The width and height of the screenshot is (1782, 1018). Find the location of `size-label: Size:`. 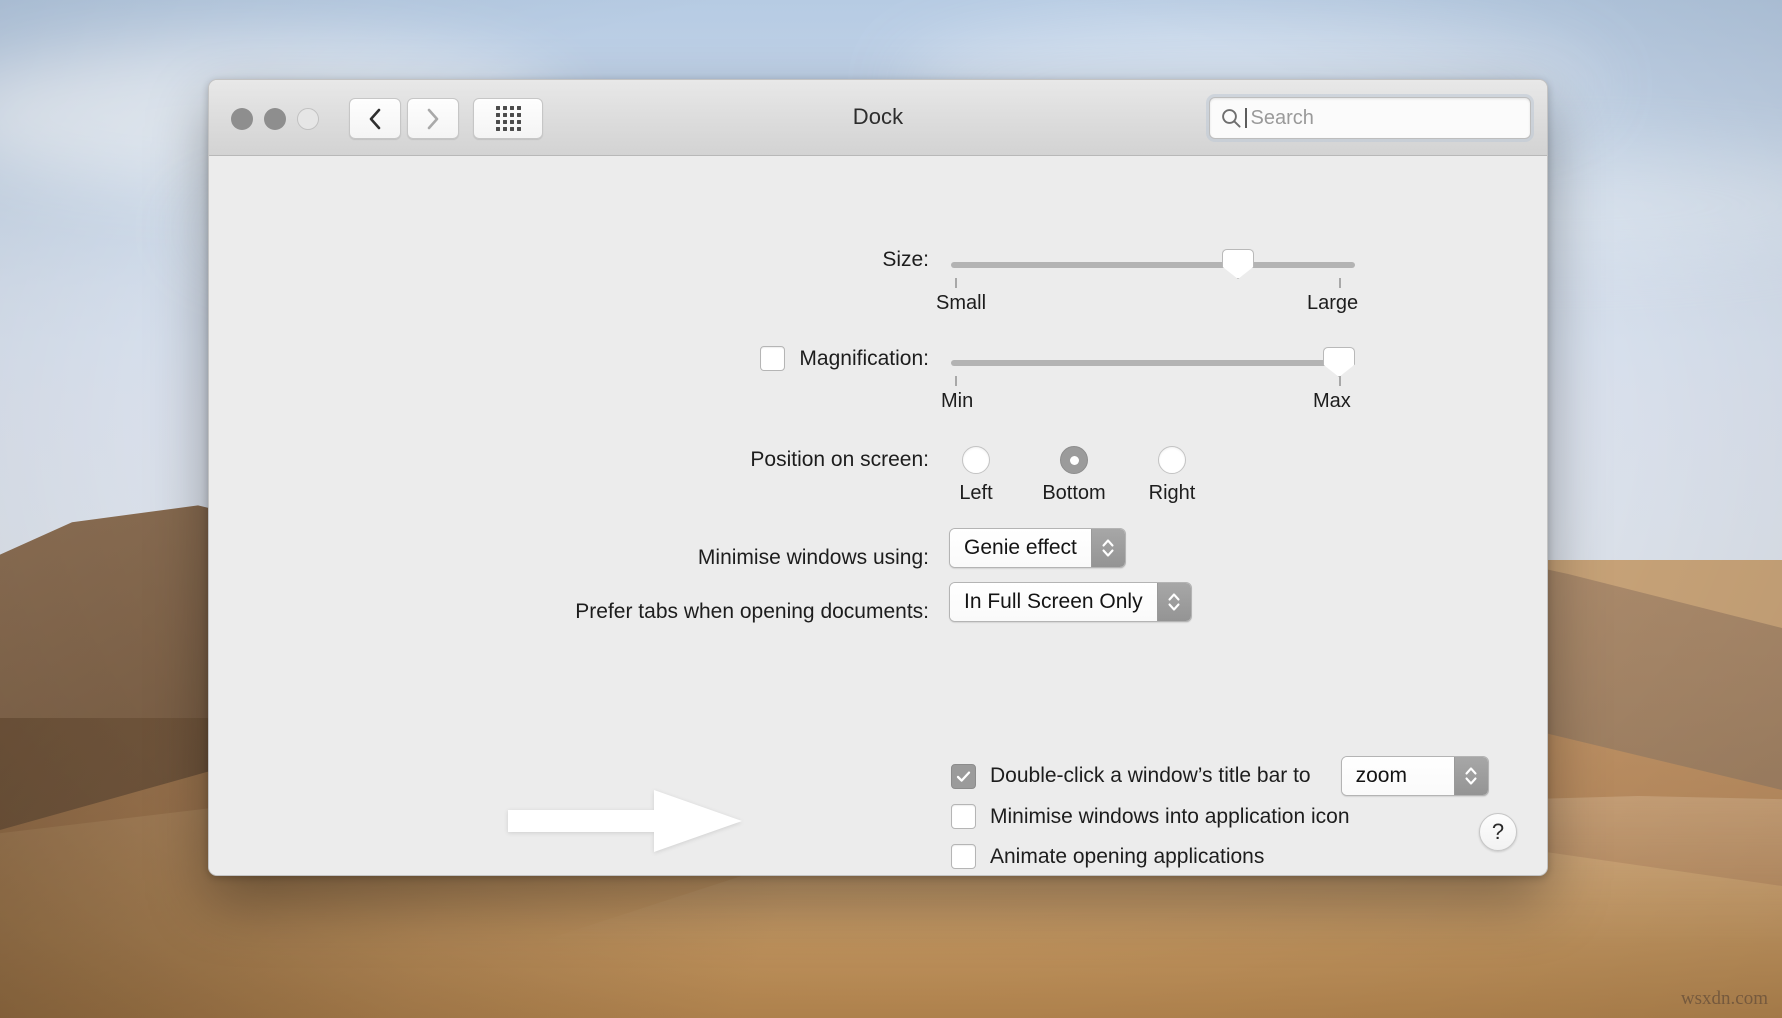

size-label: Size: is located at coordinates (905, 259).